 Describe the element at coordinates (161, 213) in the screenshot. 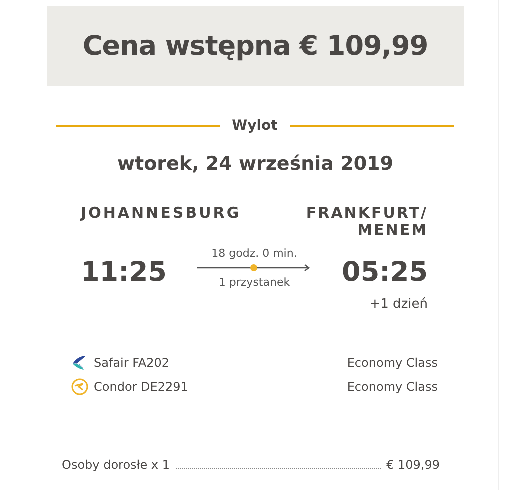

I see `origin-city: JOHANNESBURG` at that location.